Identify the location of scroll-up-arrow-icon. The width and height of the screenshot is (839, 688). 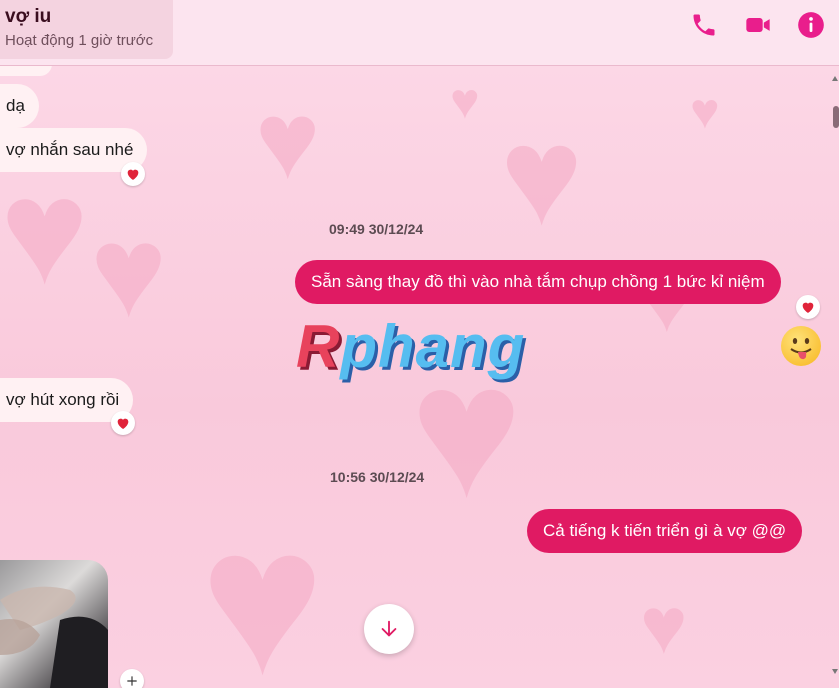
(835, 78).